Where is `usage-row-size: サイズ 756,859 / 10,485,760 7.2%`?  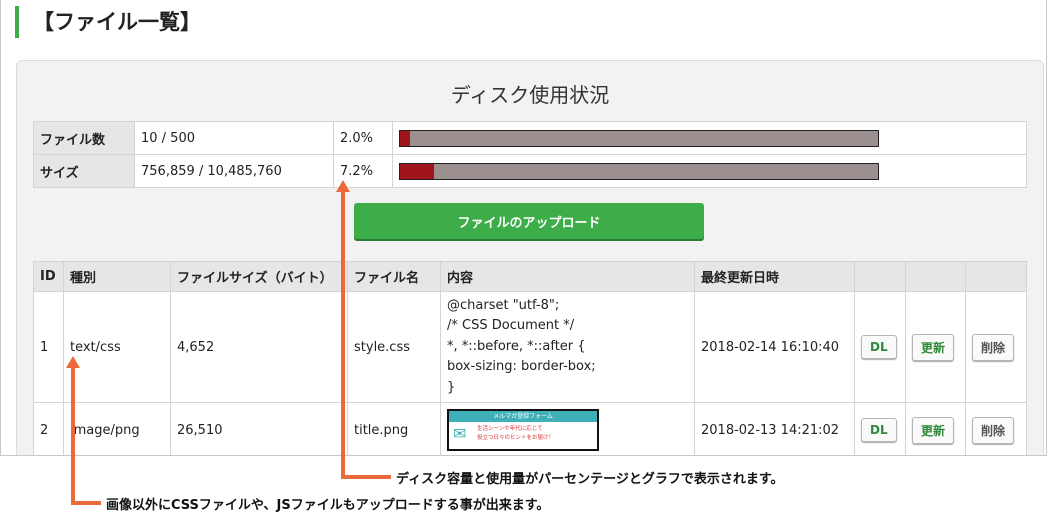
usage-row-size: サイズ 756,859 / 10,485,760 7.2% is located at coordinates (530, 171).